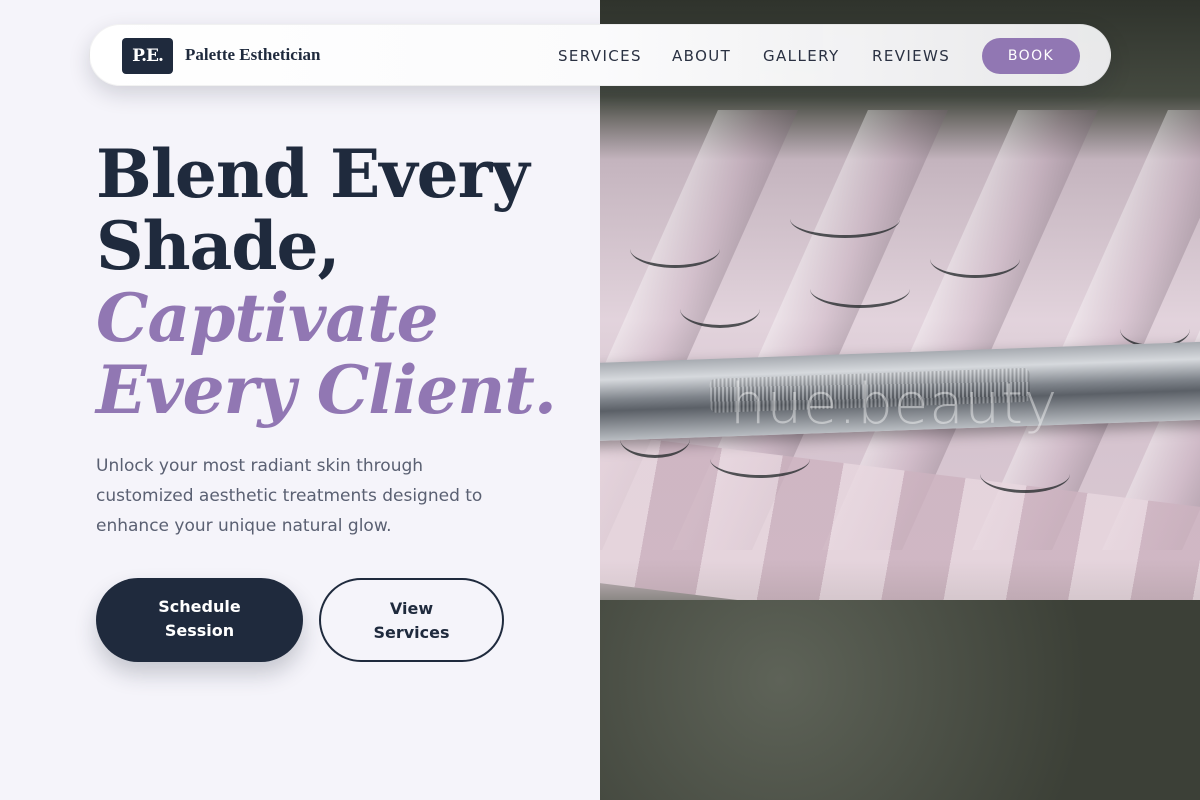 The height and width of the screenshot is (800, 1200). Describe the element at coordinates (1031, 56) in the screenshot. I see `book-button: BOOK` at that location.